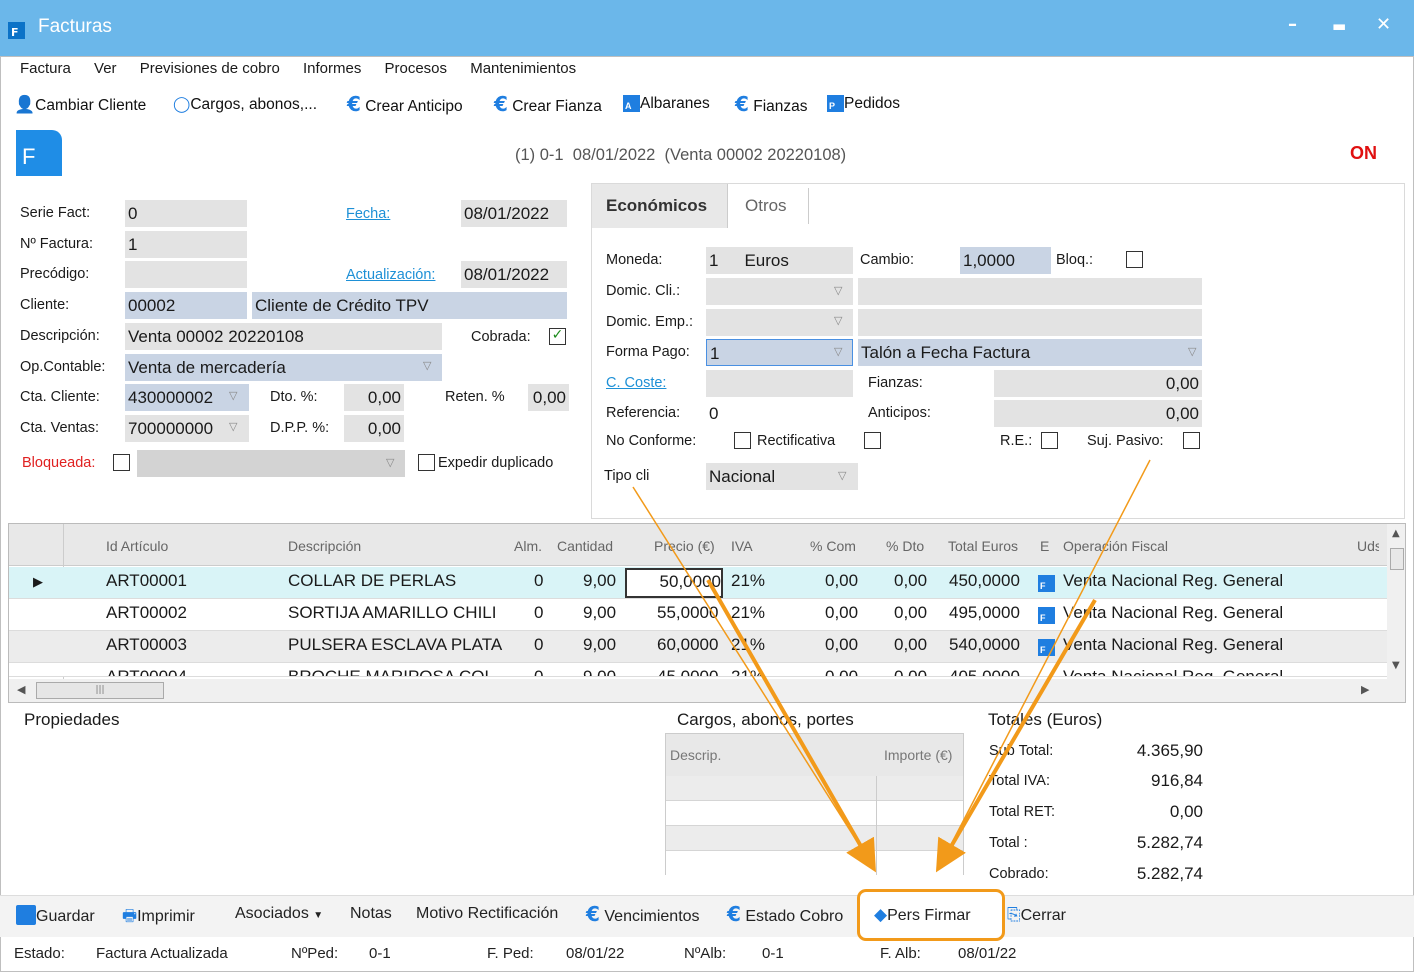 The width and height of the screenshot is (1414, 972). What do you see at coordinates (627, 476) in the screenshot?
I see `tipo-cli-label: Tipo cli` at bounding box center [627, 476].